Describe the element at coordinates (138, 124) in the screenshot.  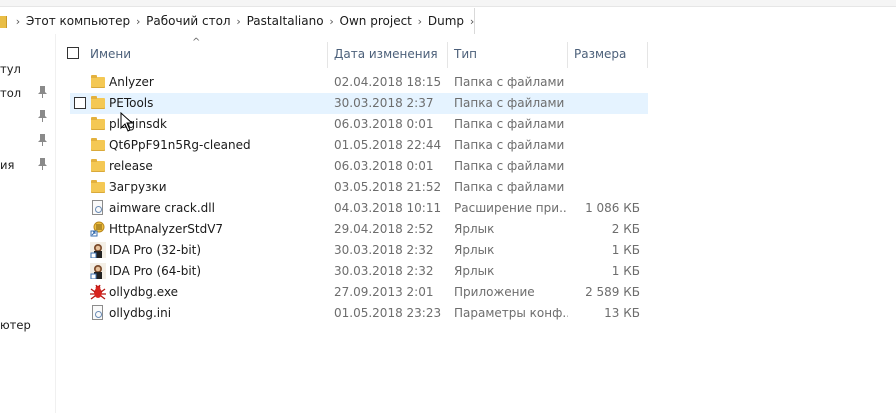
I see `file-name: pluginsdk` at that location.